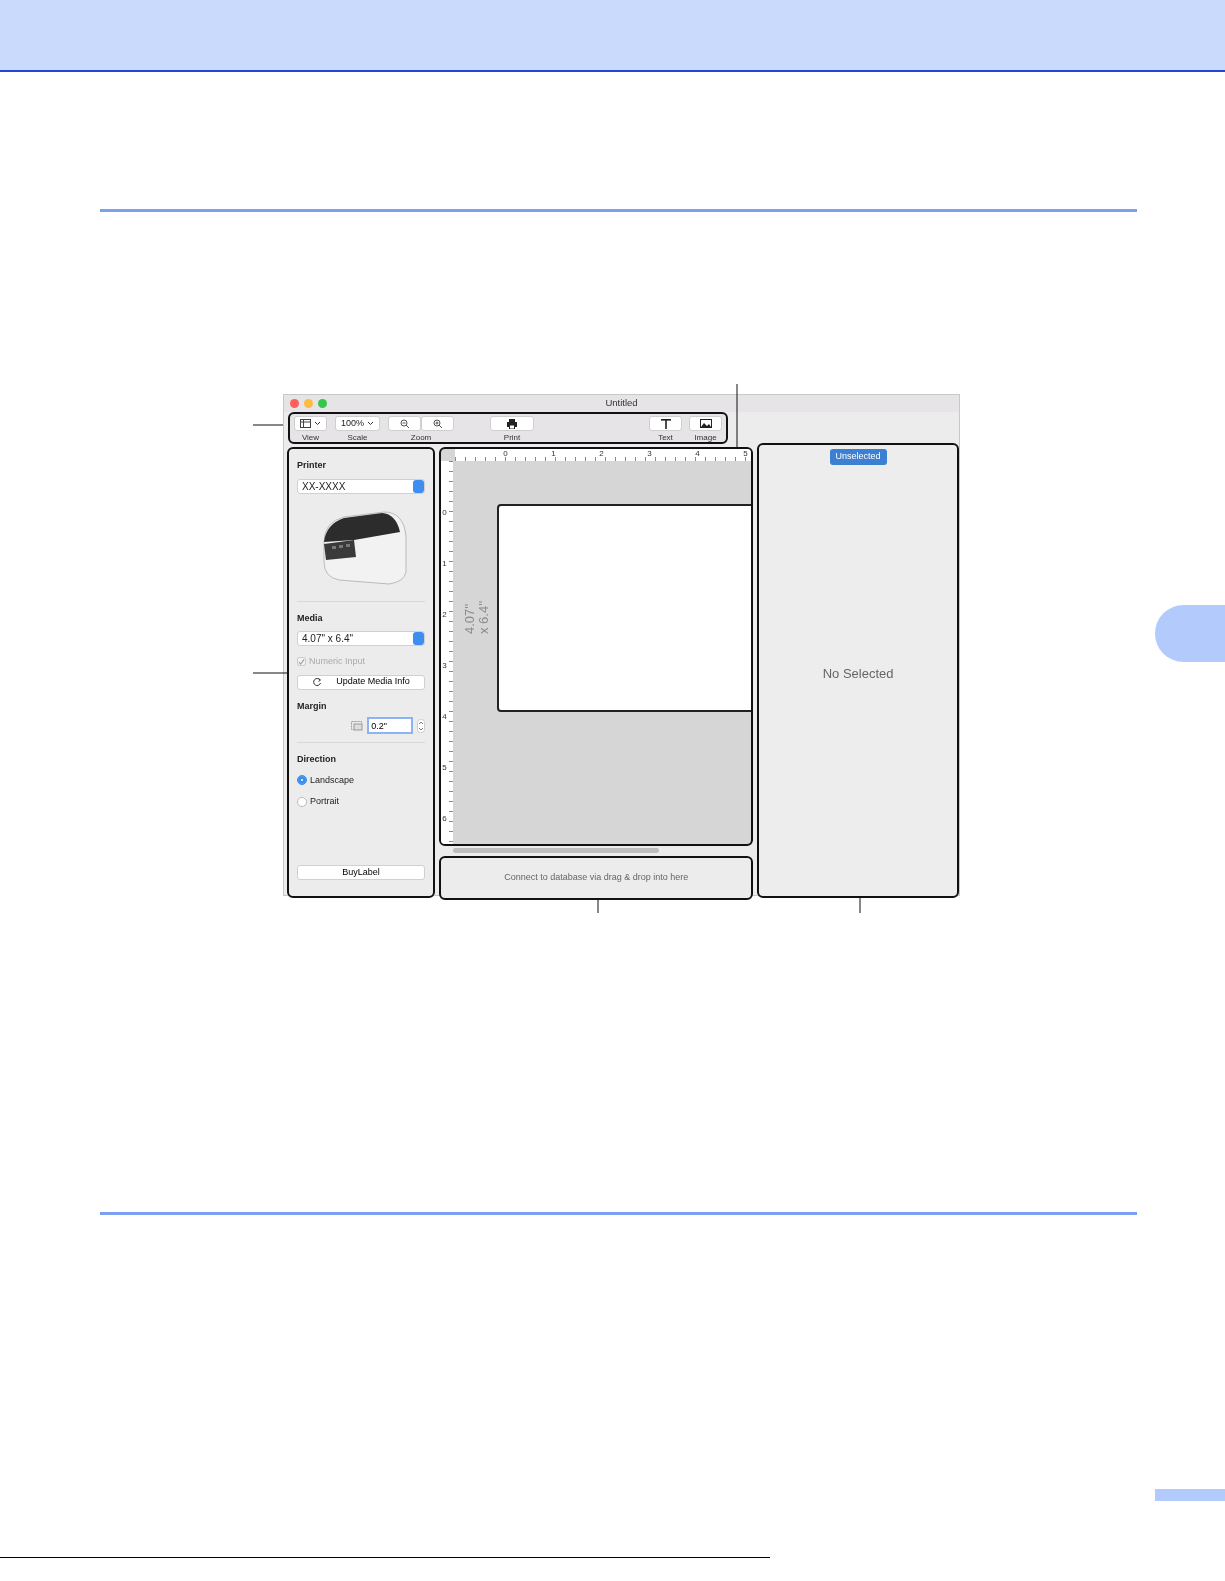 This screenshot has width=1225, height=1581. What do you see at coordinates (361, 638) in the screenshot?
I see `media-select: 4.07" x 6.4"` at bounding box center [361, 638].